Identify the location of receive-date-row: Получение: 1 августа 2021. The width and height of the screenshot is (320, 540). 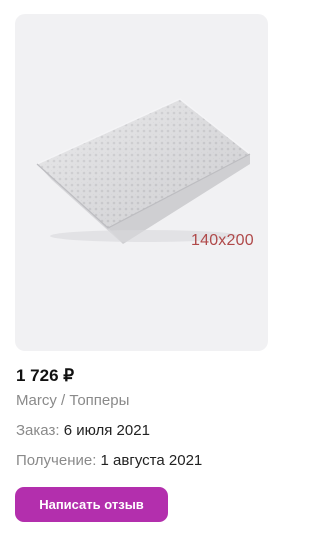
(109, 460).